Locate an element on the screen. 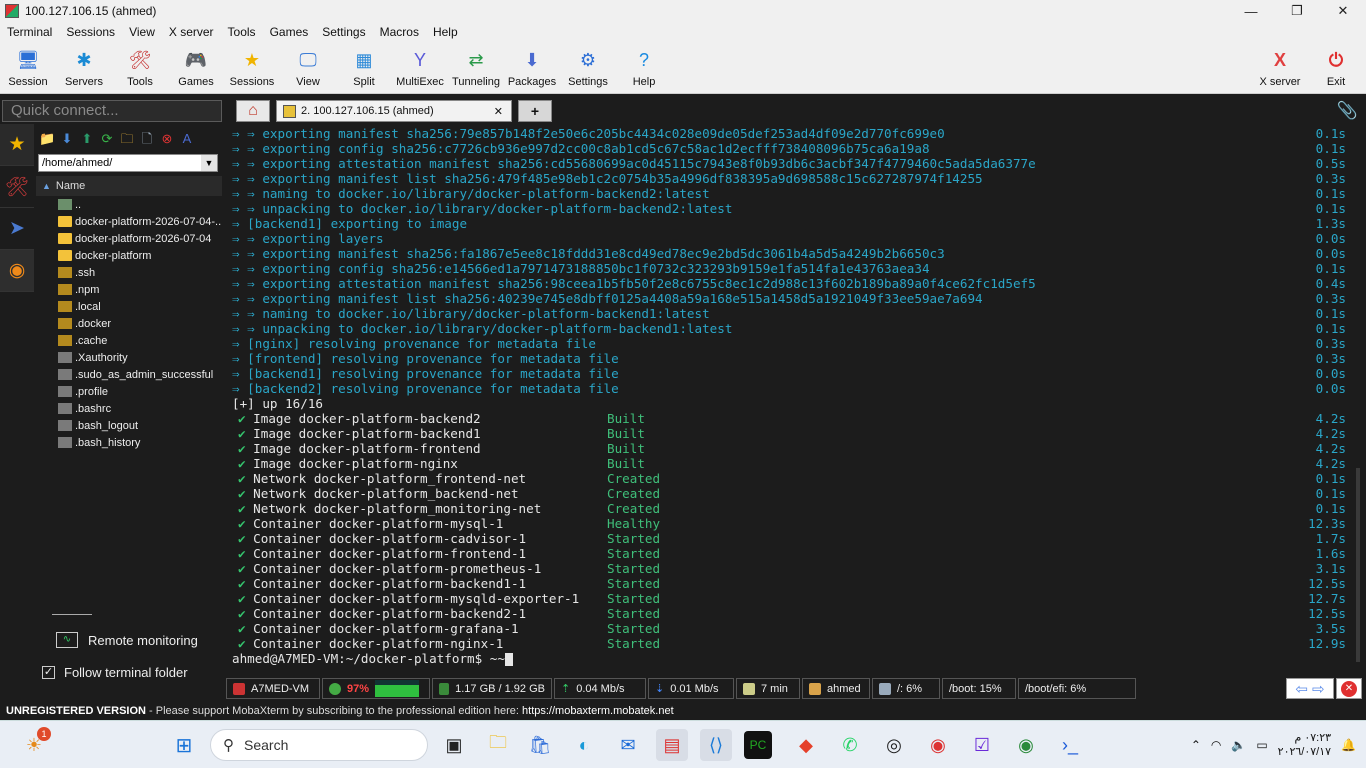 Image resolution: width=1366 pixels, height=768 pixels. toolbar-split-button: ▦ Split is located at coordinates (364, 69).